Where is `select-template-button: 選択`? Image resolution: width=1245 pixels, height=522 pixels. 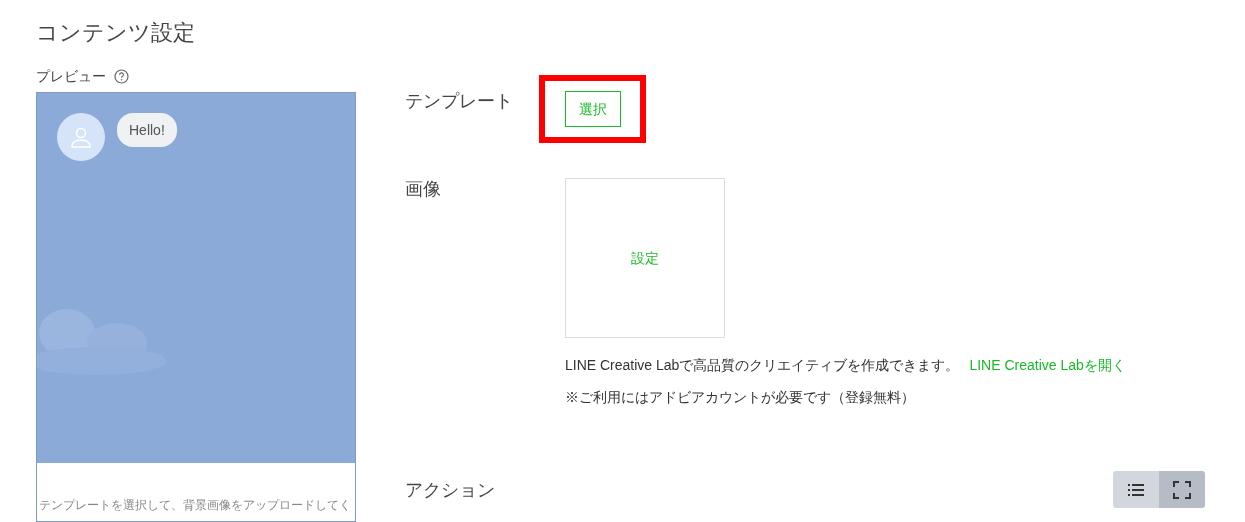
select-template-button: 選択 is located at coordinates (592, 109).